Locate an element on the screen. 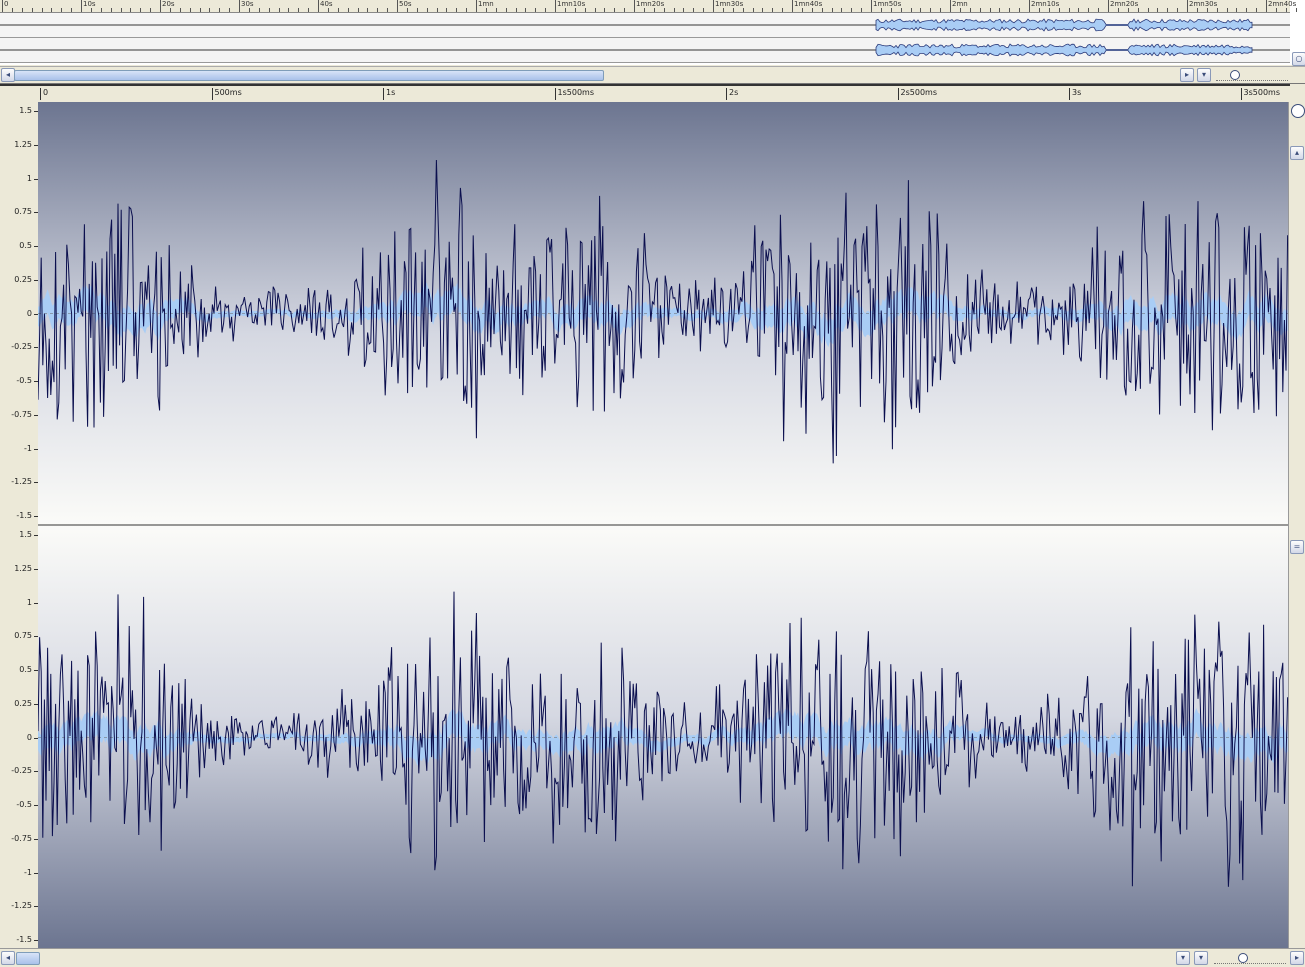  timeline-label: 1s500ms is located at coordinates (574, 94).